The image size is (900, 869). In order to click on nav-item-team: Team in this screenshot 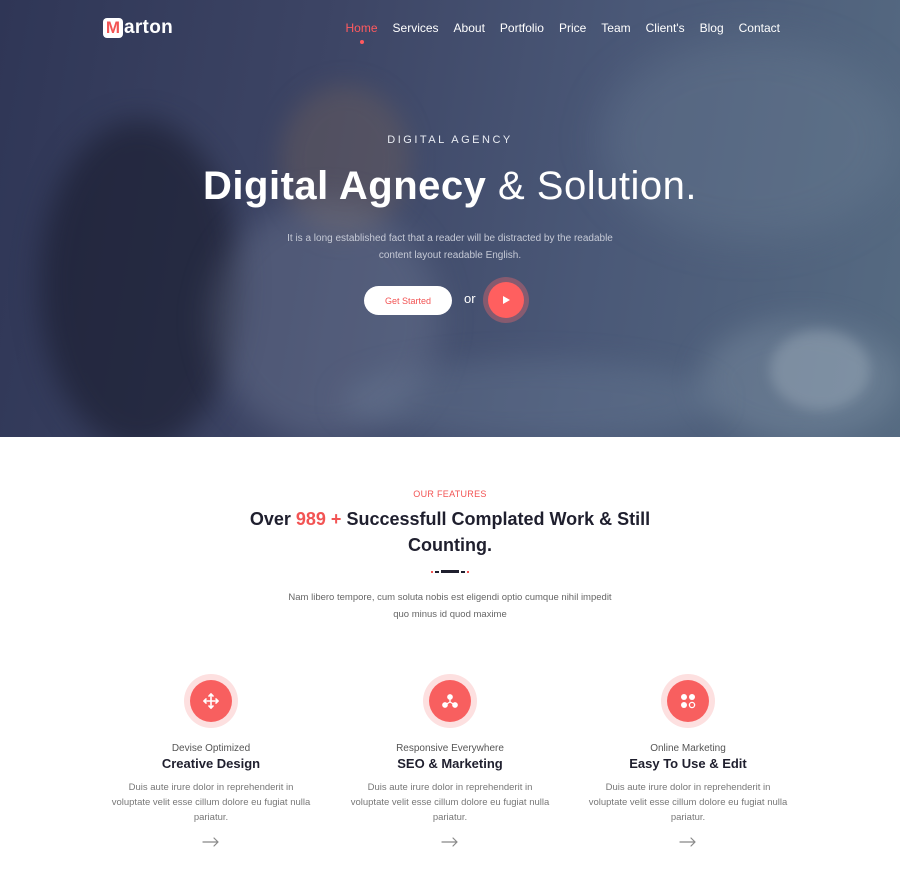, I will do `click(615, 28)`.